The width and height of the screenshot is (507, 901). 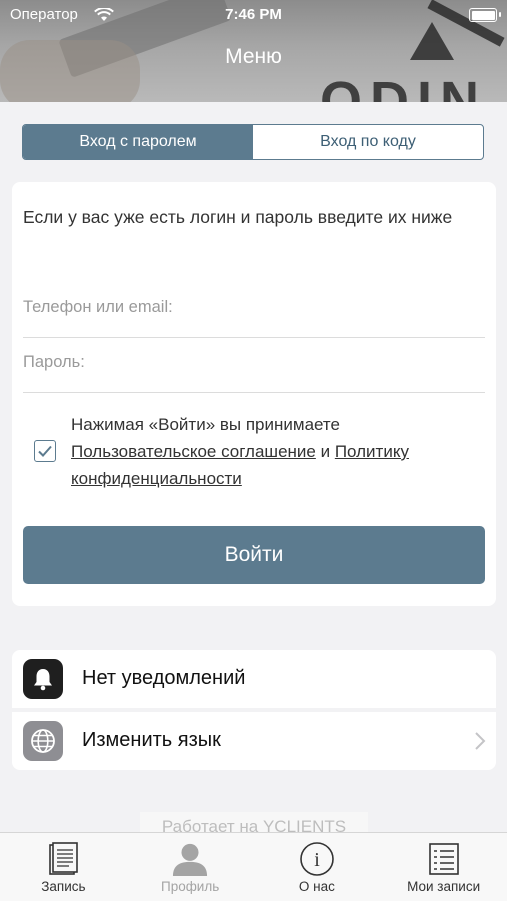 I want to click on header: ODIN Оператор 7:46 PM Меню, so click(x=253, y=51).